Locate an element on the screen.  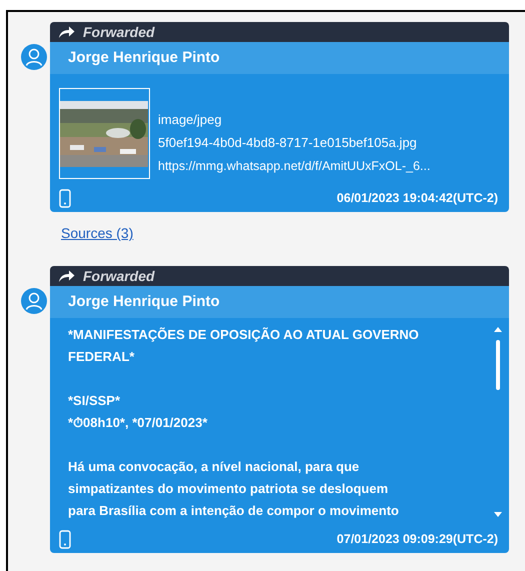
message-line: para Brasília com a intenção de compor o movimento is located at coordinates (234, 511).